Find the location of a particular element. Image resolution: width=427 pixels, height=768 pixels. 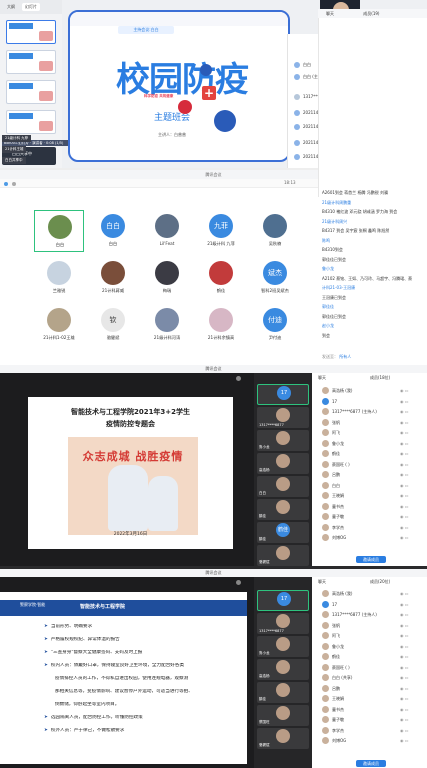

tab-outline: 大纲 is located at coordinates (11, 7).